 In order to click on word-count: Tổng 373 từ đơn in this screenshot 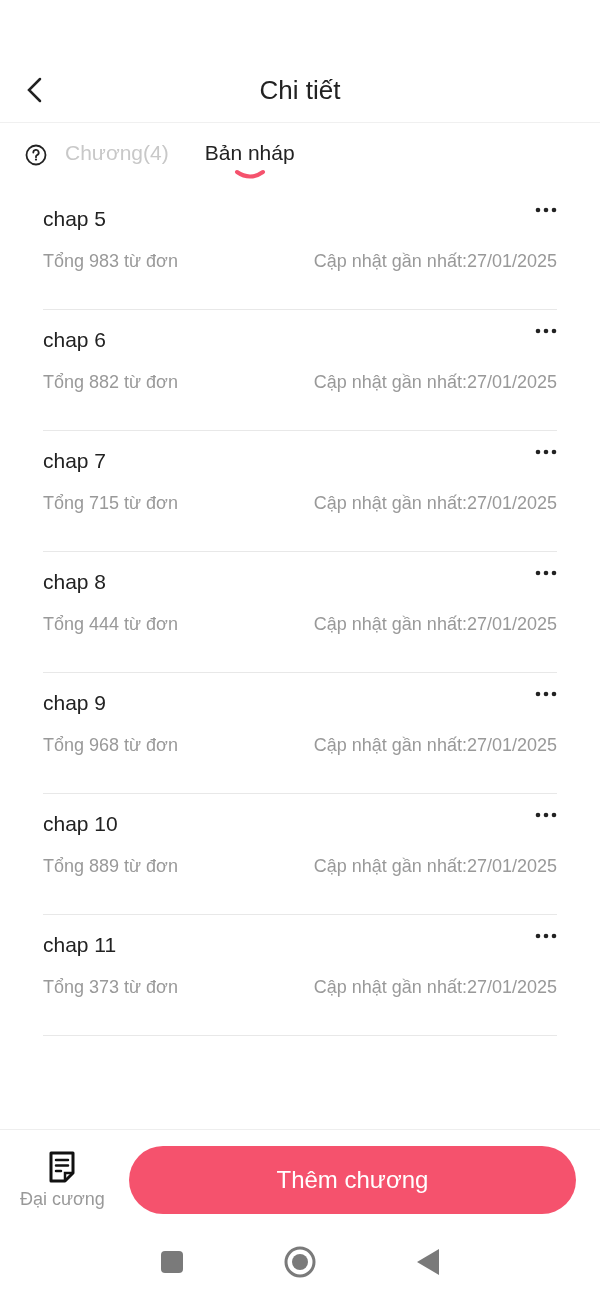, I will do `click(110, 987)`.